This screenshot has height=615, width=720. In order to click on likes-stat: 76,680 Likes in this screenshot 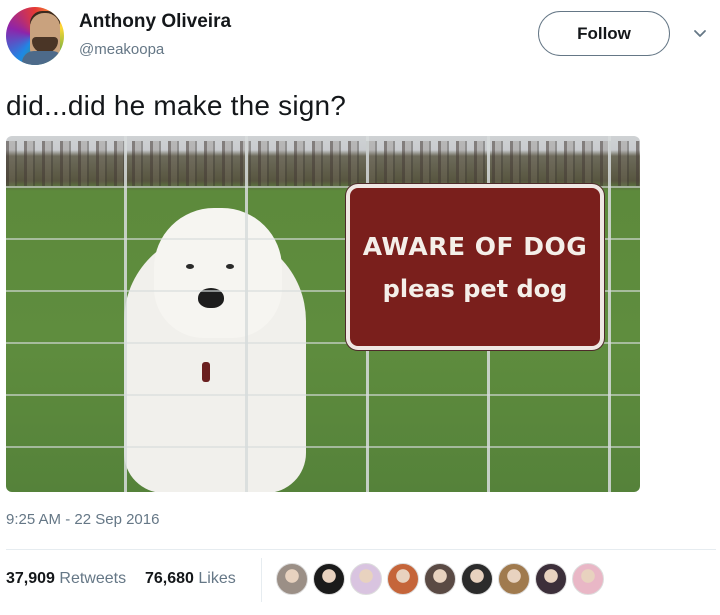, I will do `click(190, 578)`.